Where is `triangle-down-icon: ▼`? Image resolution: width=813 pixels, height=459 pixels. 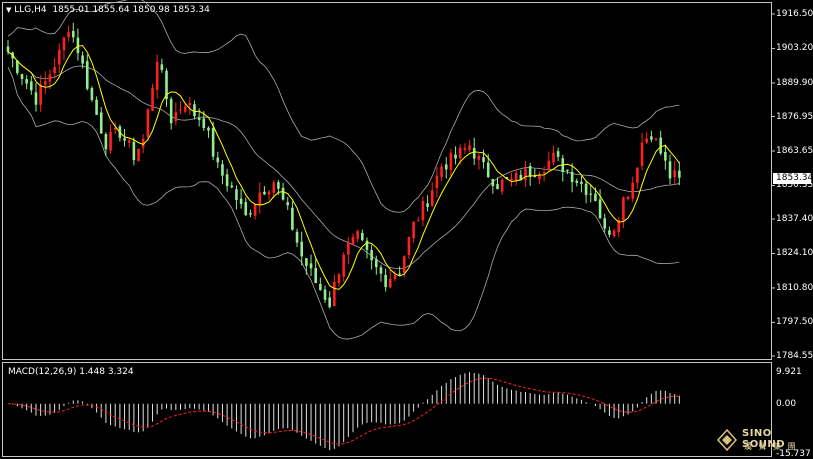 triangle-down-icon: ▼ is located at coordinates (8, 10).